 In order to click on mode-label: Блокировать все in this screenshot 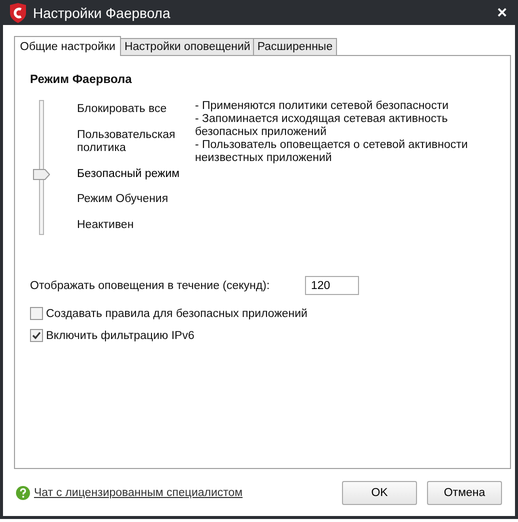, I will do `click(122, 109)`.